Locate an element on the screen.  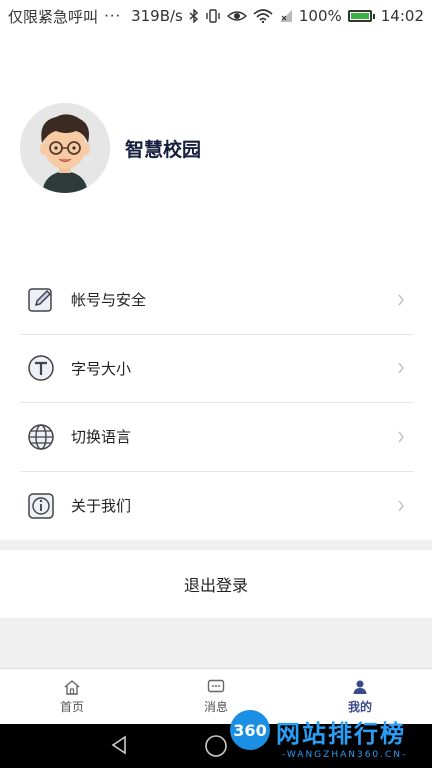
home-icon is located at coordinates (72, 687).